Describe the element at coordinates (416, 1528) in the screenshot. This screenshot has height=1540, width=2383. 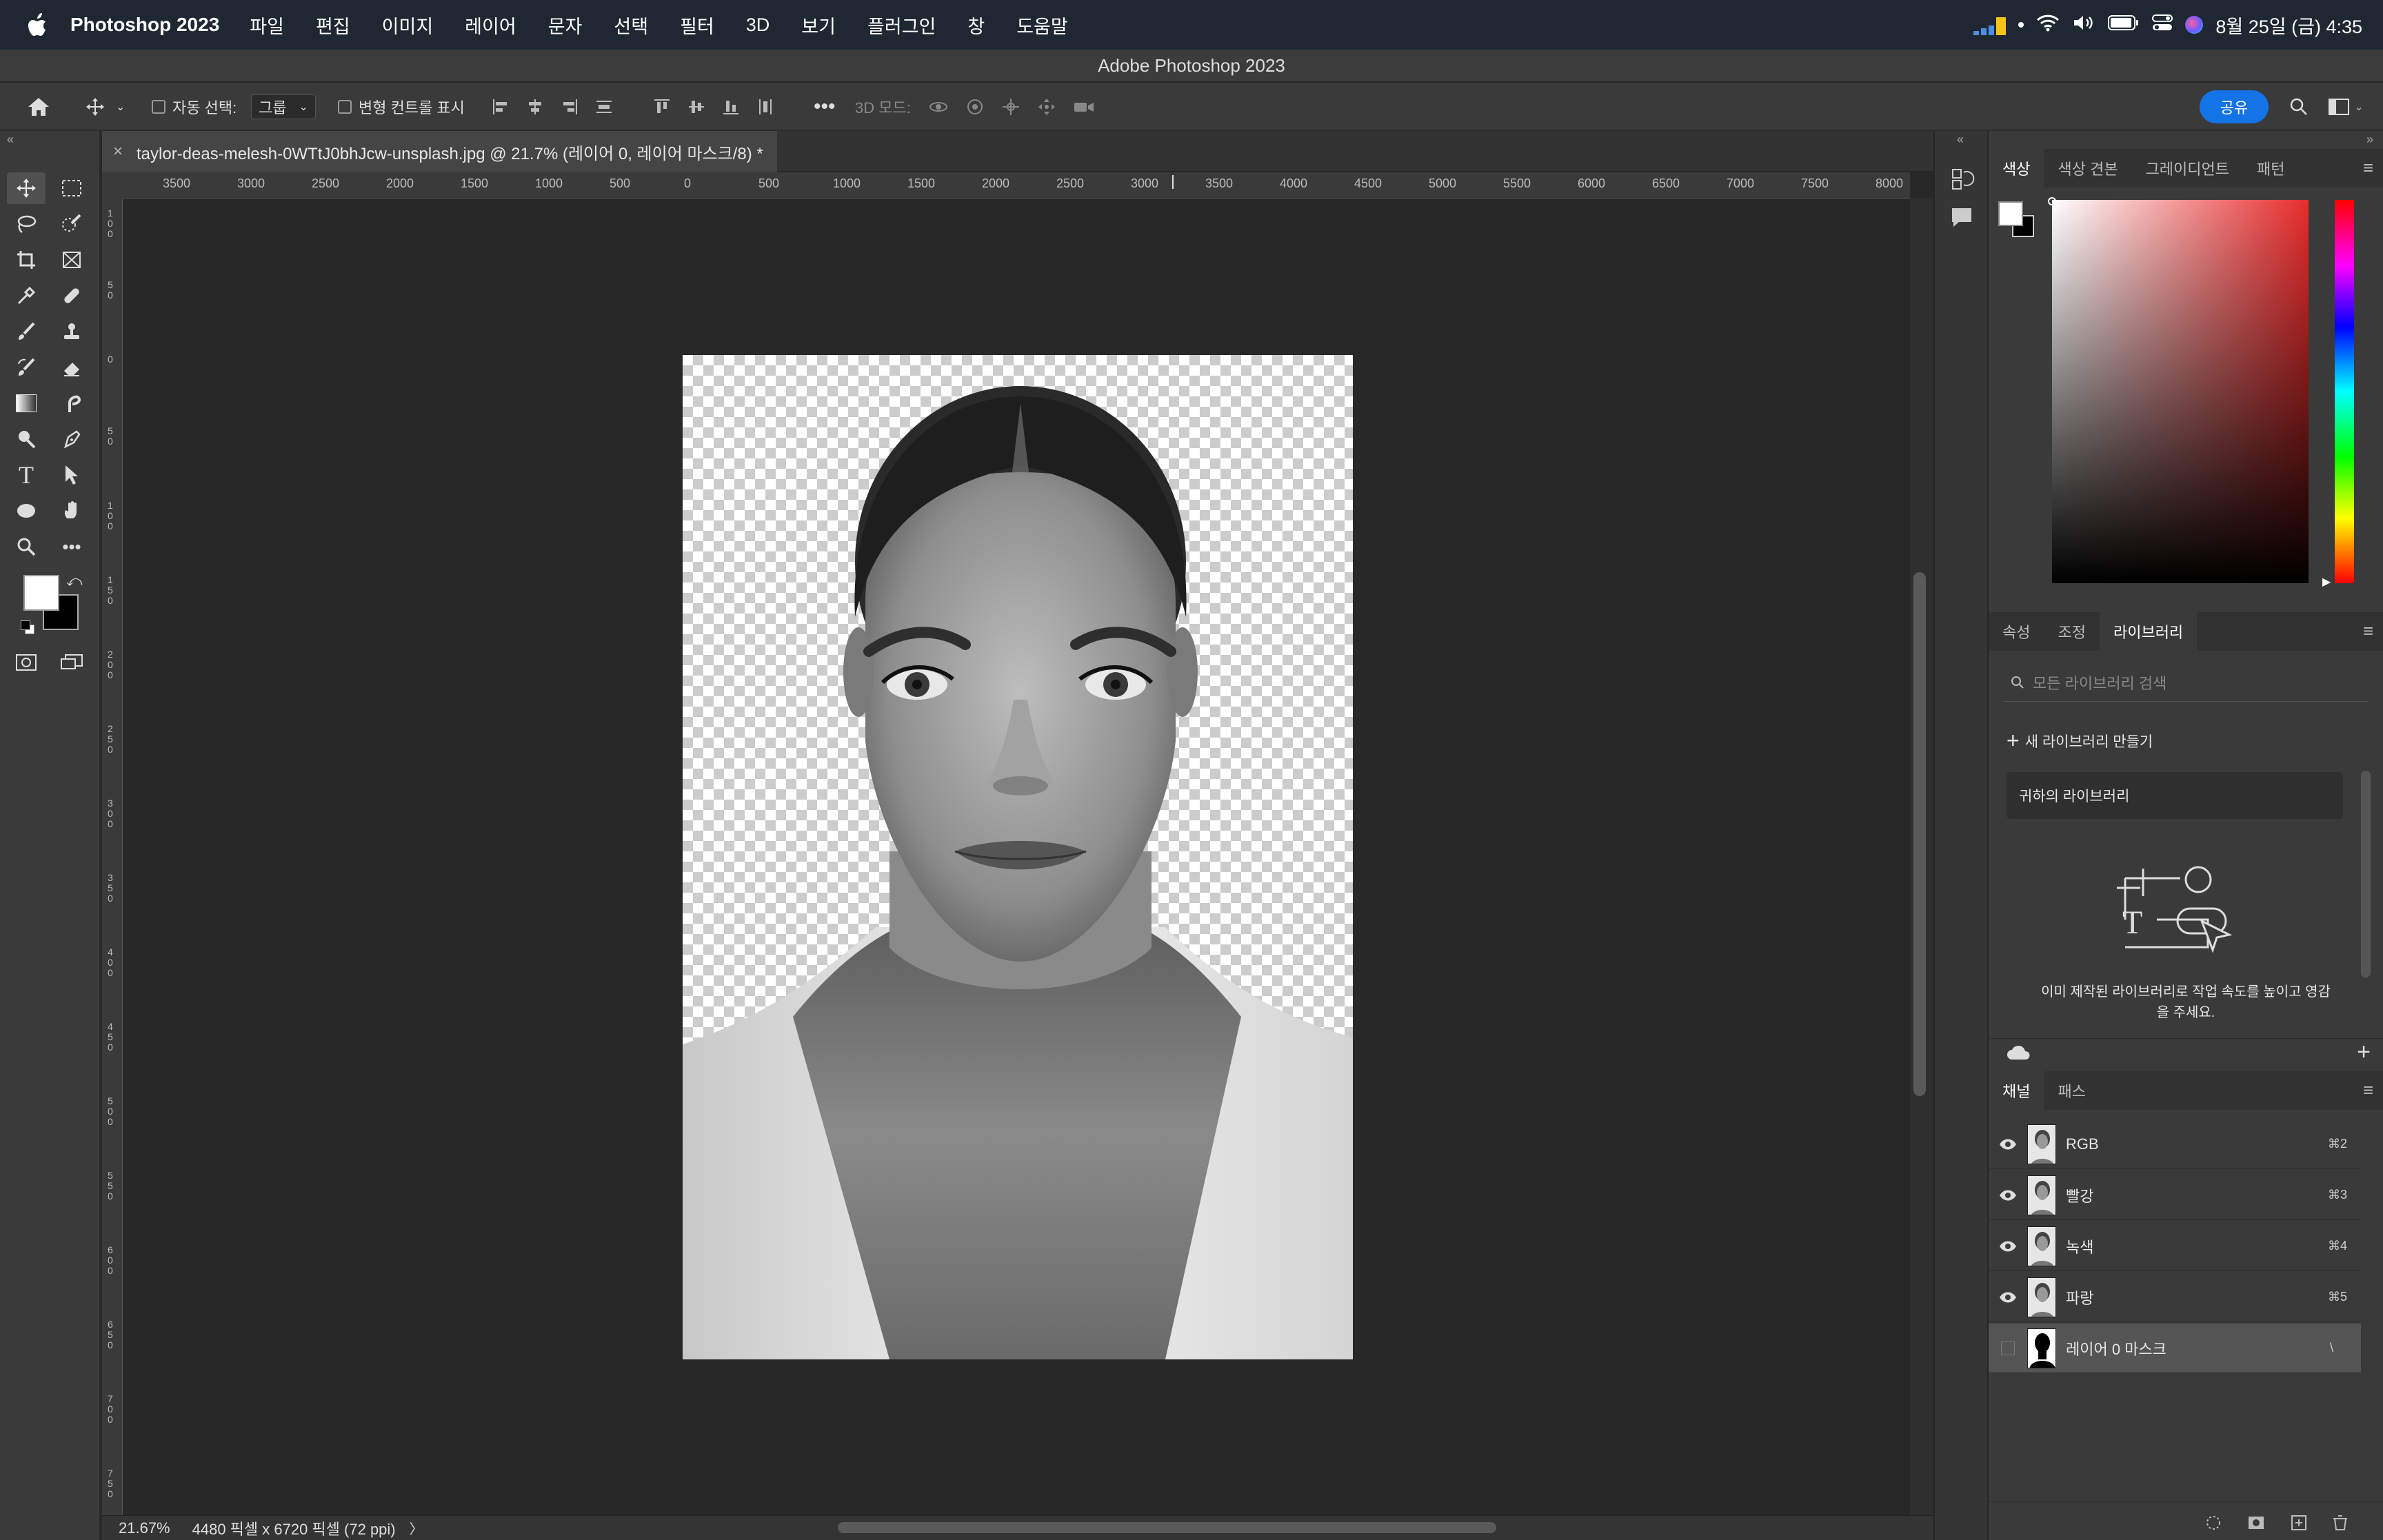
I see `status-more-chevron-icon: 〉` at that location.